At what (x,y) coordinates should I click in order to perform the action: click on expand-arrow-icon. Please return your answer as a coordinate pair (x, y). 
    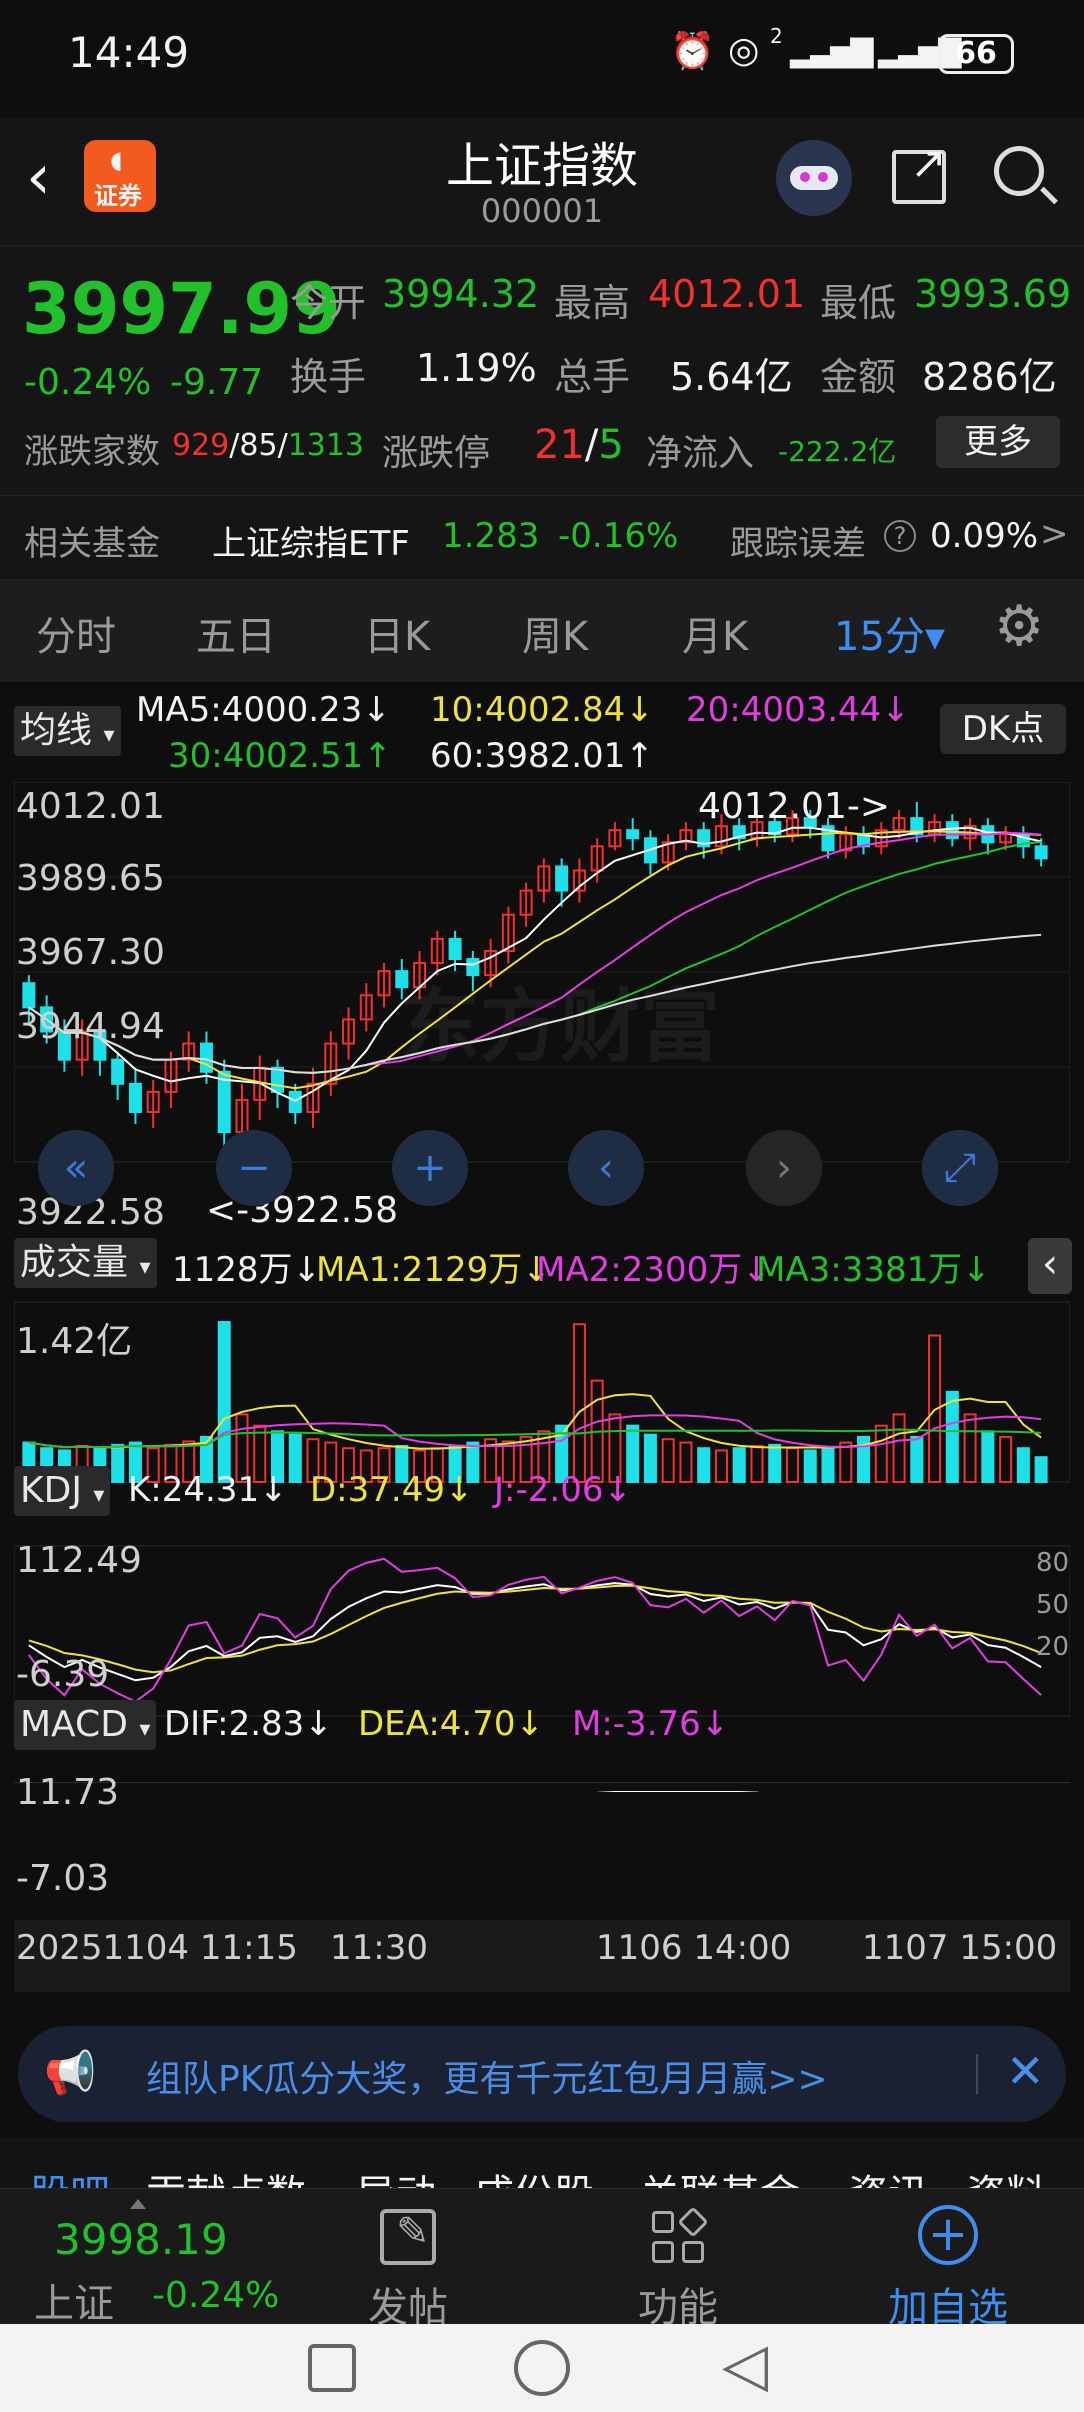
    Looking at the image, I should click on (138, 2204).